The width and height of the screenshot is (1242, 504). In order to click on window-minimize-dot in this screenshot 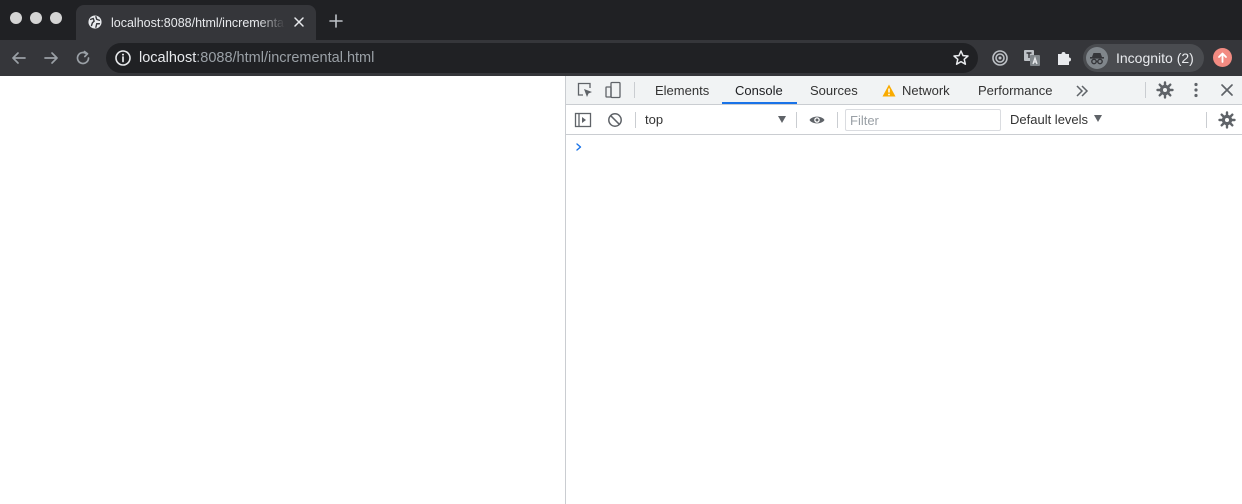, I will do `click(36, 18)`.